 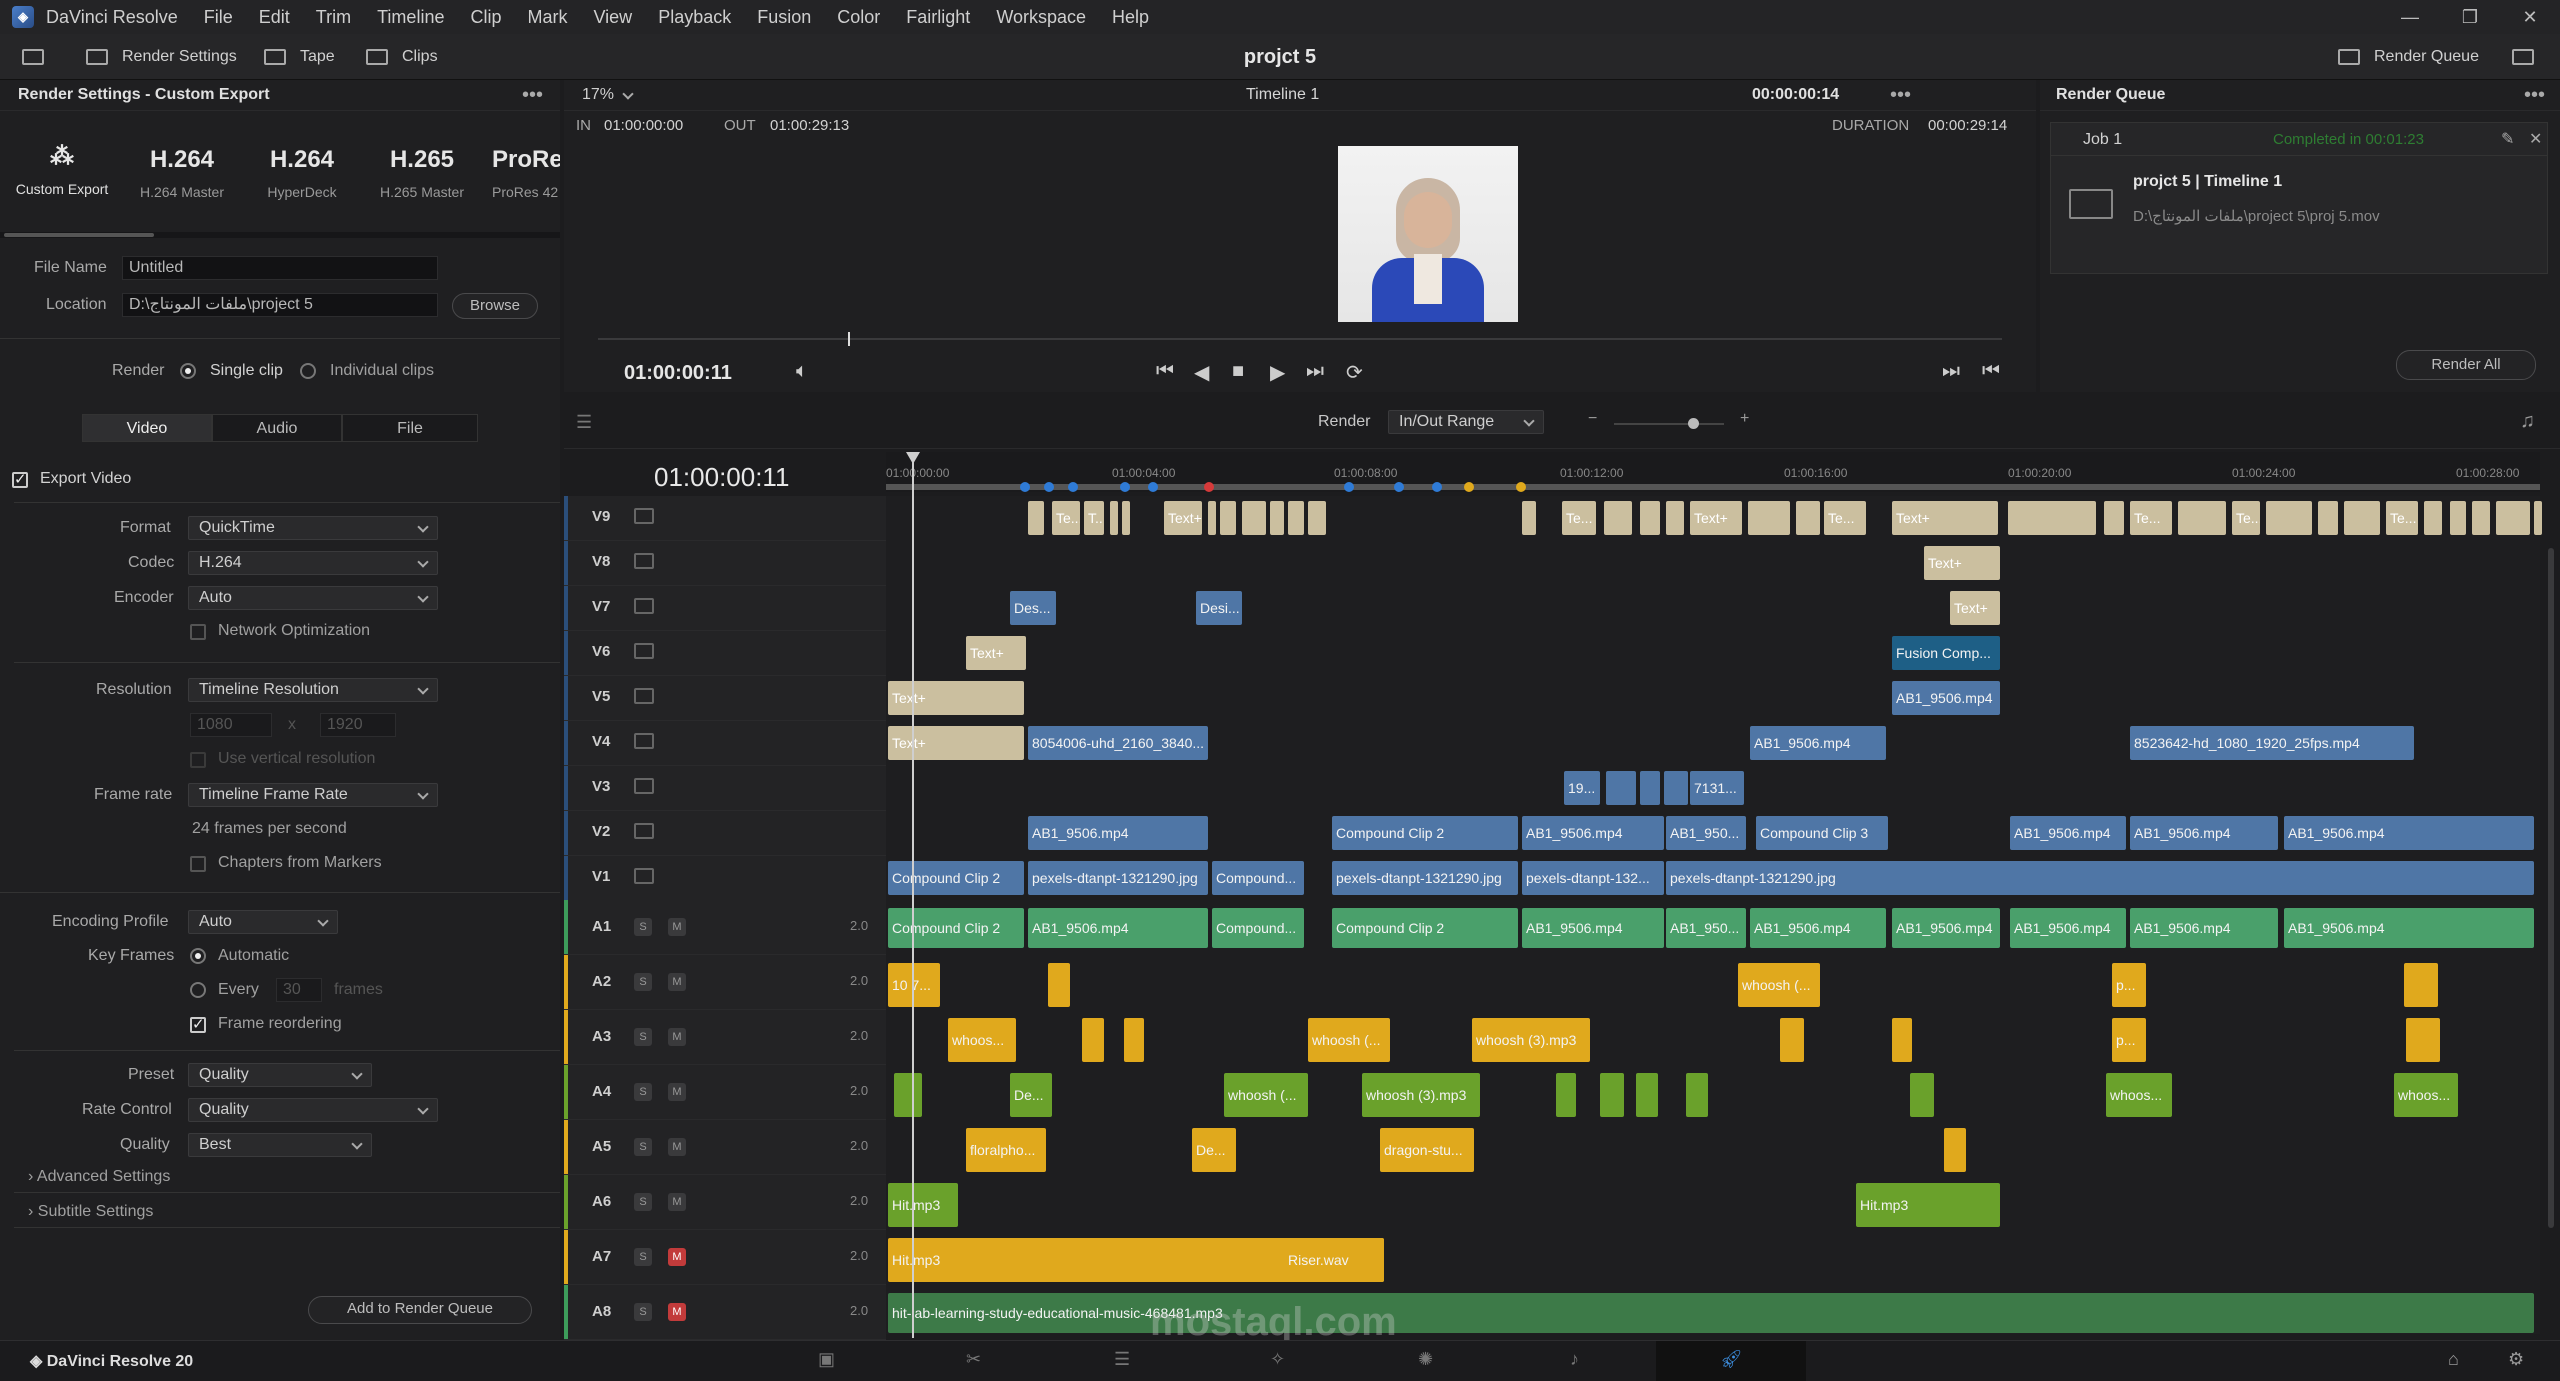 What do you see at coordinates (1693, 423) in the screenshot?
I see `zoom-slider-handle` at bounding box center [1693, 423].